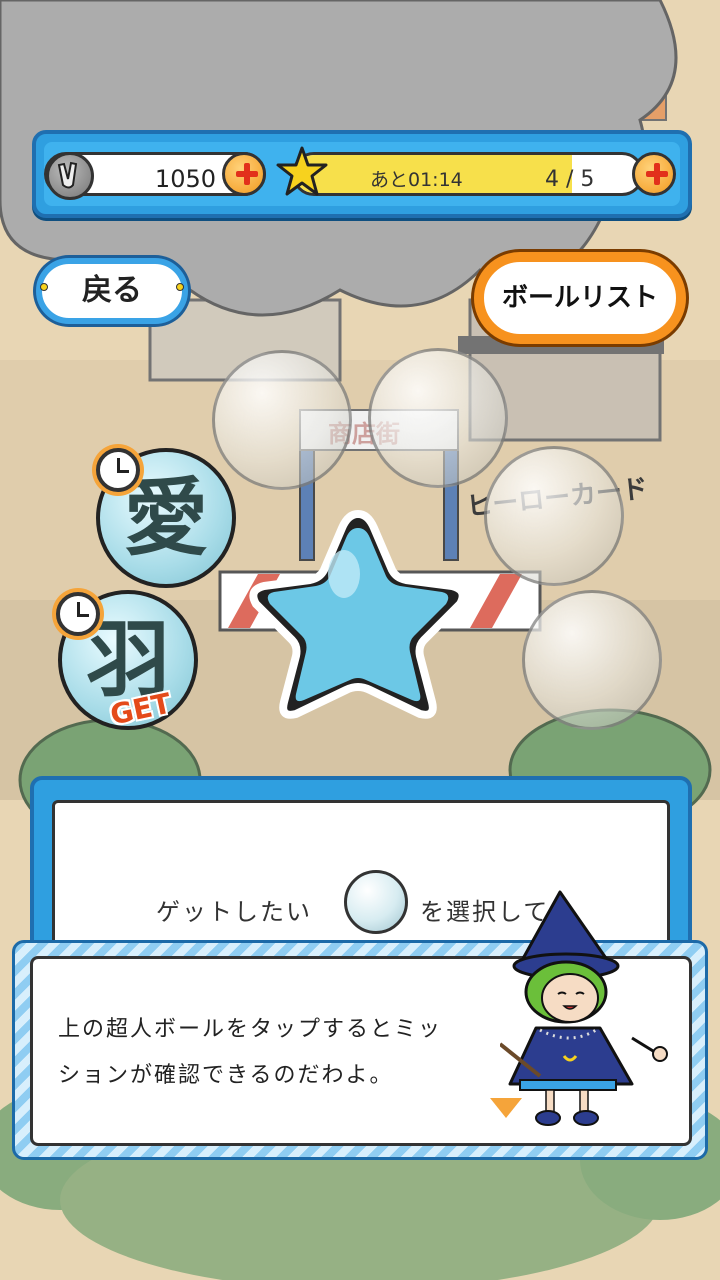  I want to click on ball-list-button-label: ボールリスト, so click(579, 298).